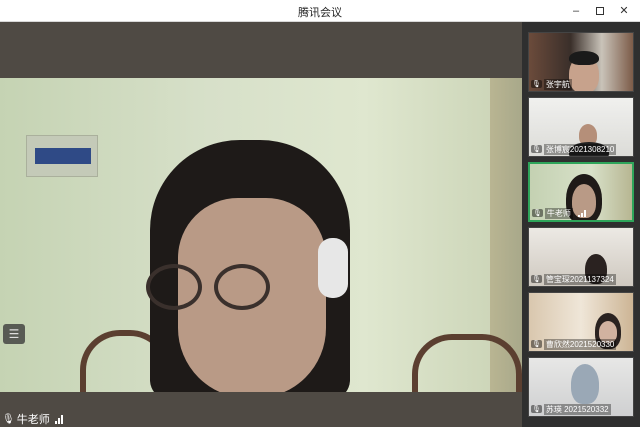 The image size is (640, 427). I want to click on participant-label: 🎙 曹欣然2021520330, so click(573, 344).